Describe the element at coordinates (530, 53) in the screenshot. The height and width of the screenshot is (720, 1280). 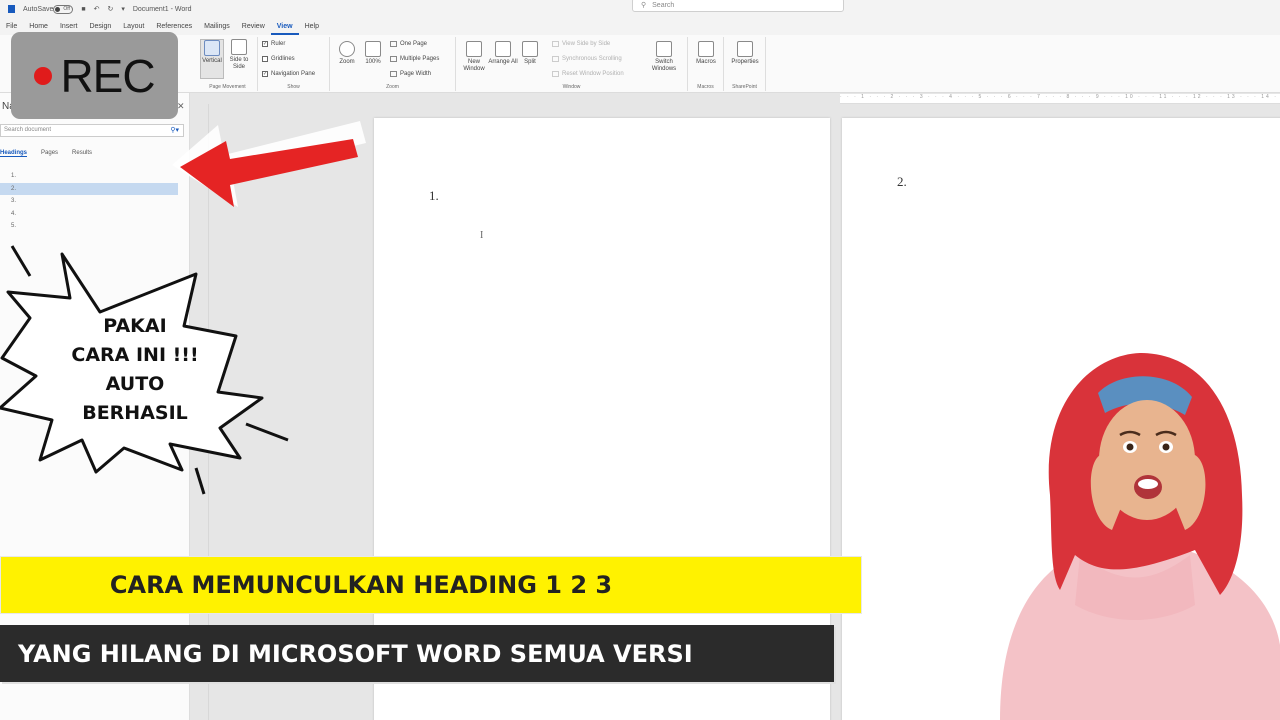
I see `split-button: Split` at that location.